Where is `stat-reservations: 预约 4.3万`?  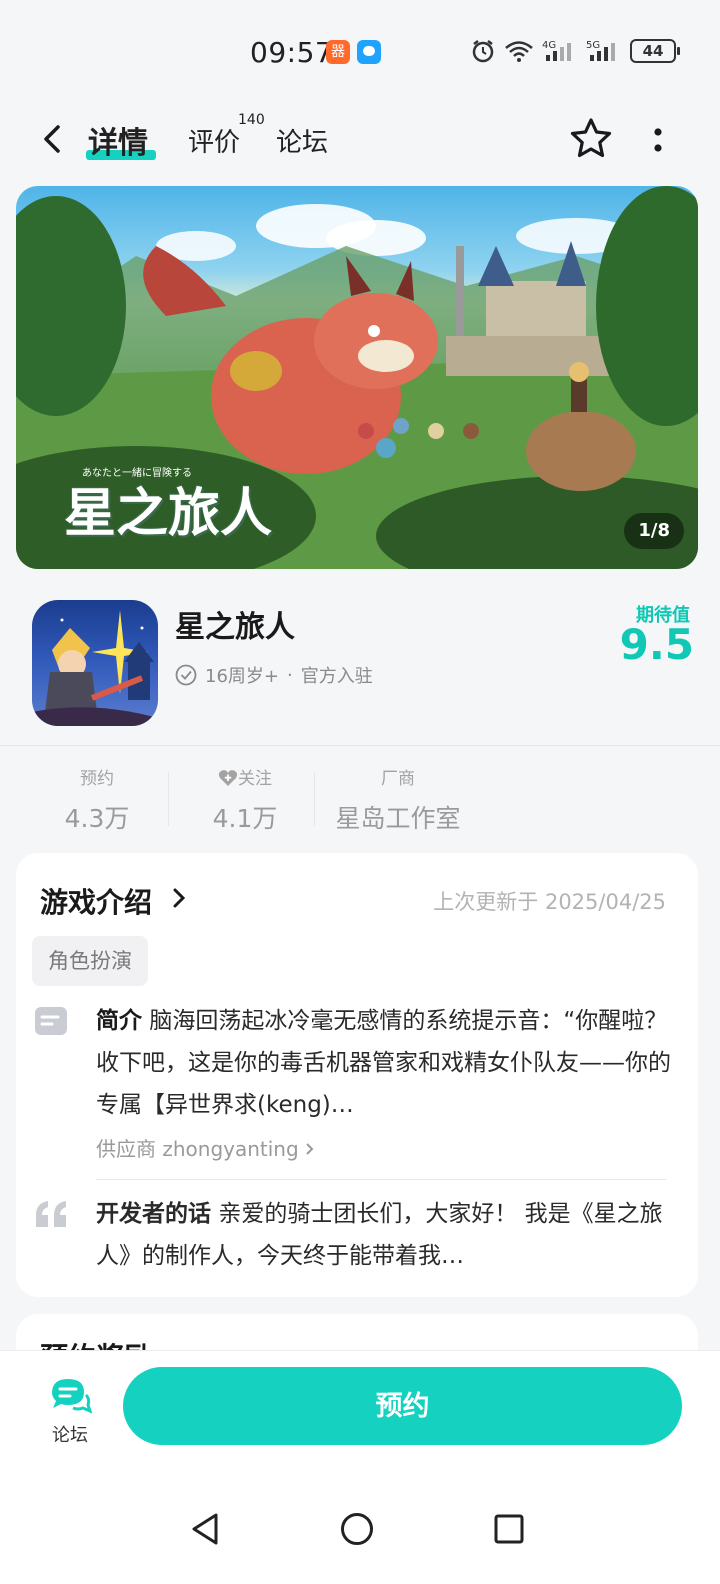
stat-reservations: 预约 4.3万 is located at coordinates (97, 799).